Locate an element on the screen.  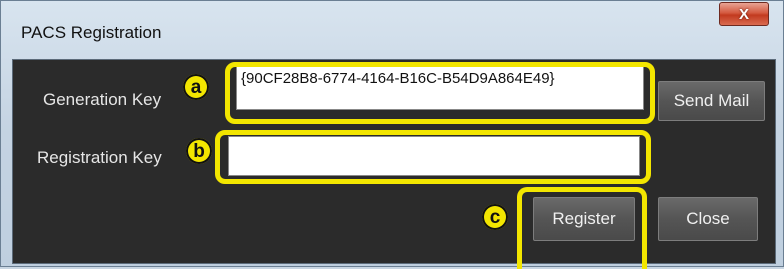
send-mail-button: Send Mail is located at coordinates (711, 101).